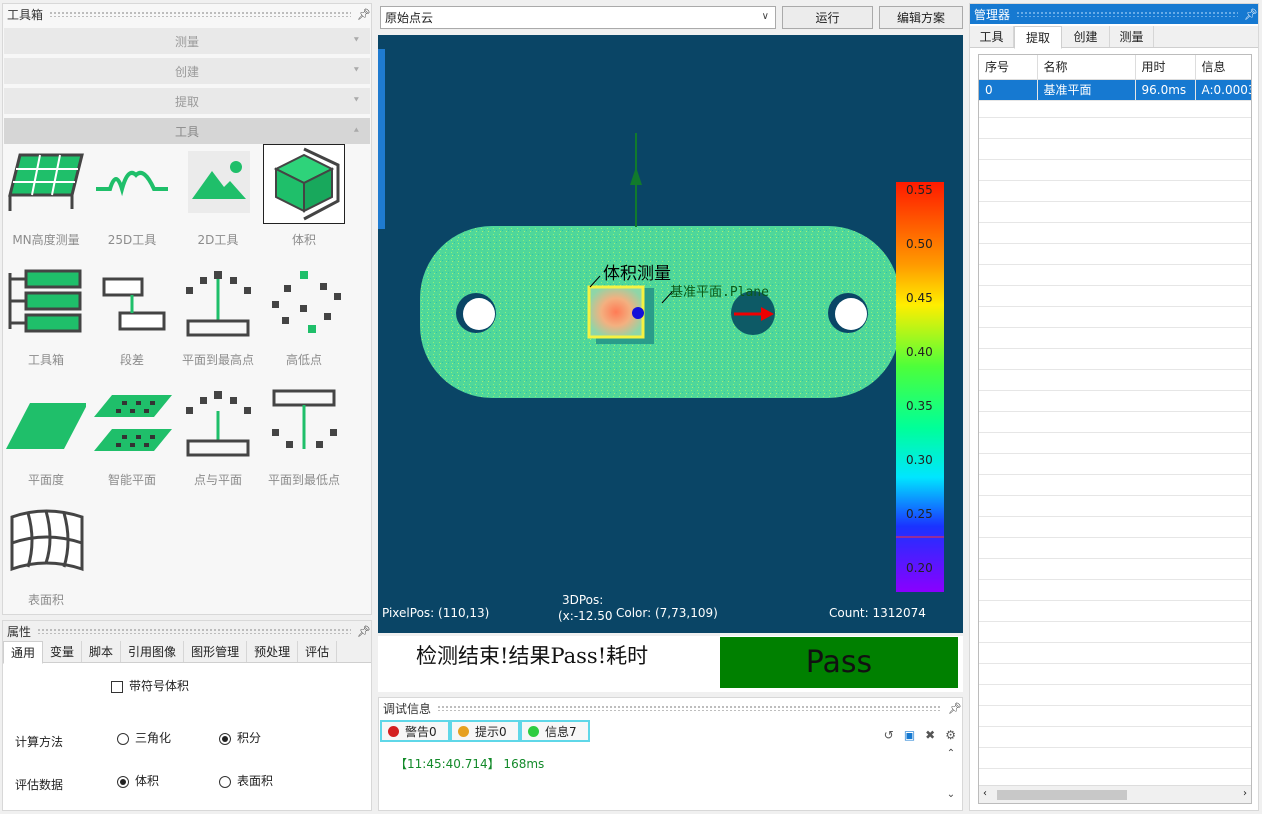  I want to click on warning-filter-button: 警告0, so click(415, 731).